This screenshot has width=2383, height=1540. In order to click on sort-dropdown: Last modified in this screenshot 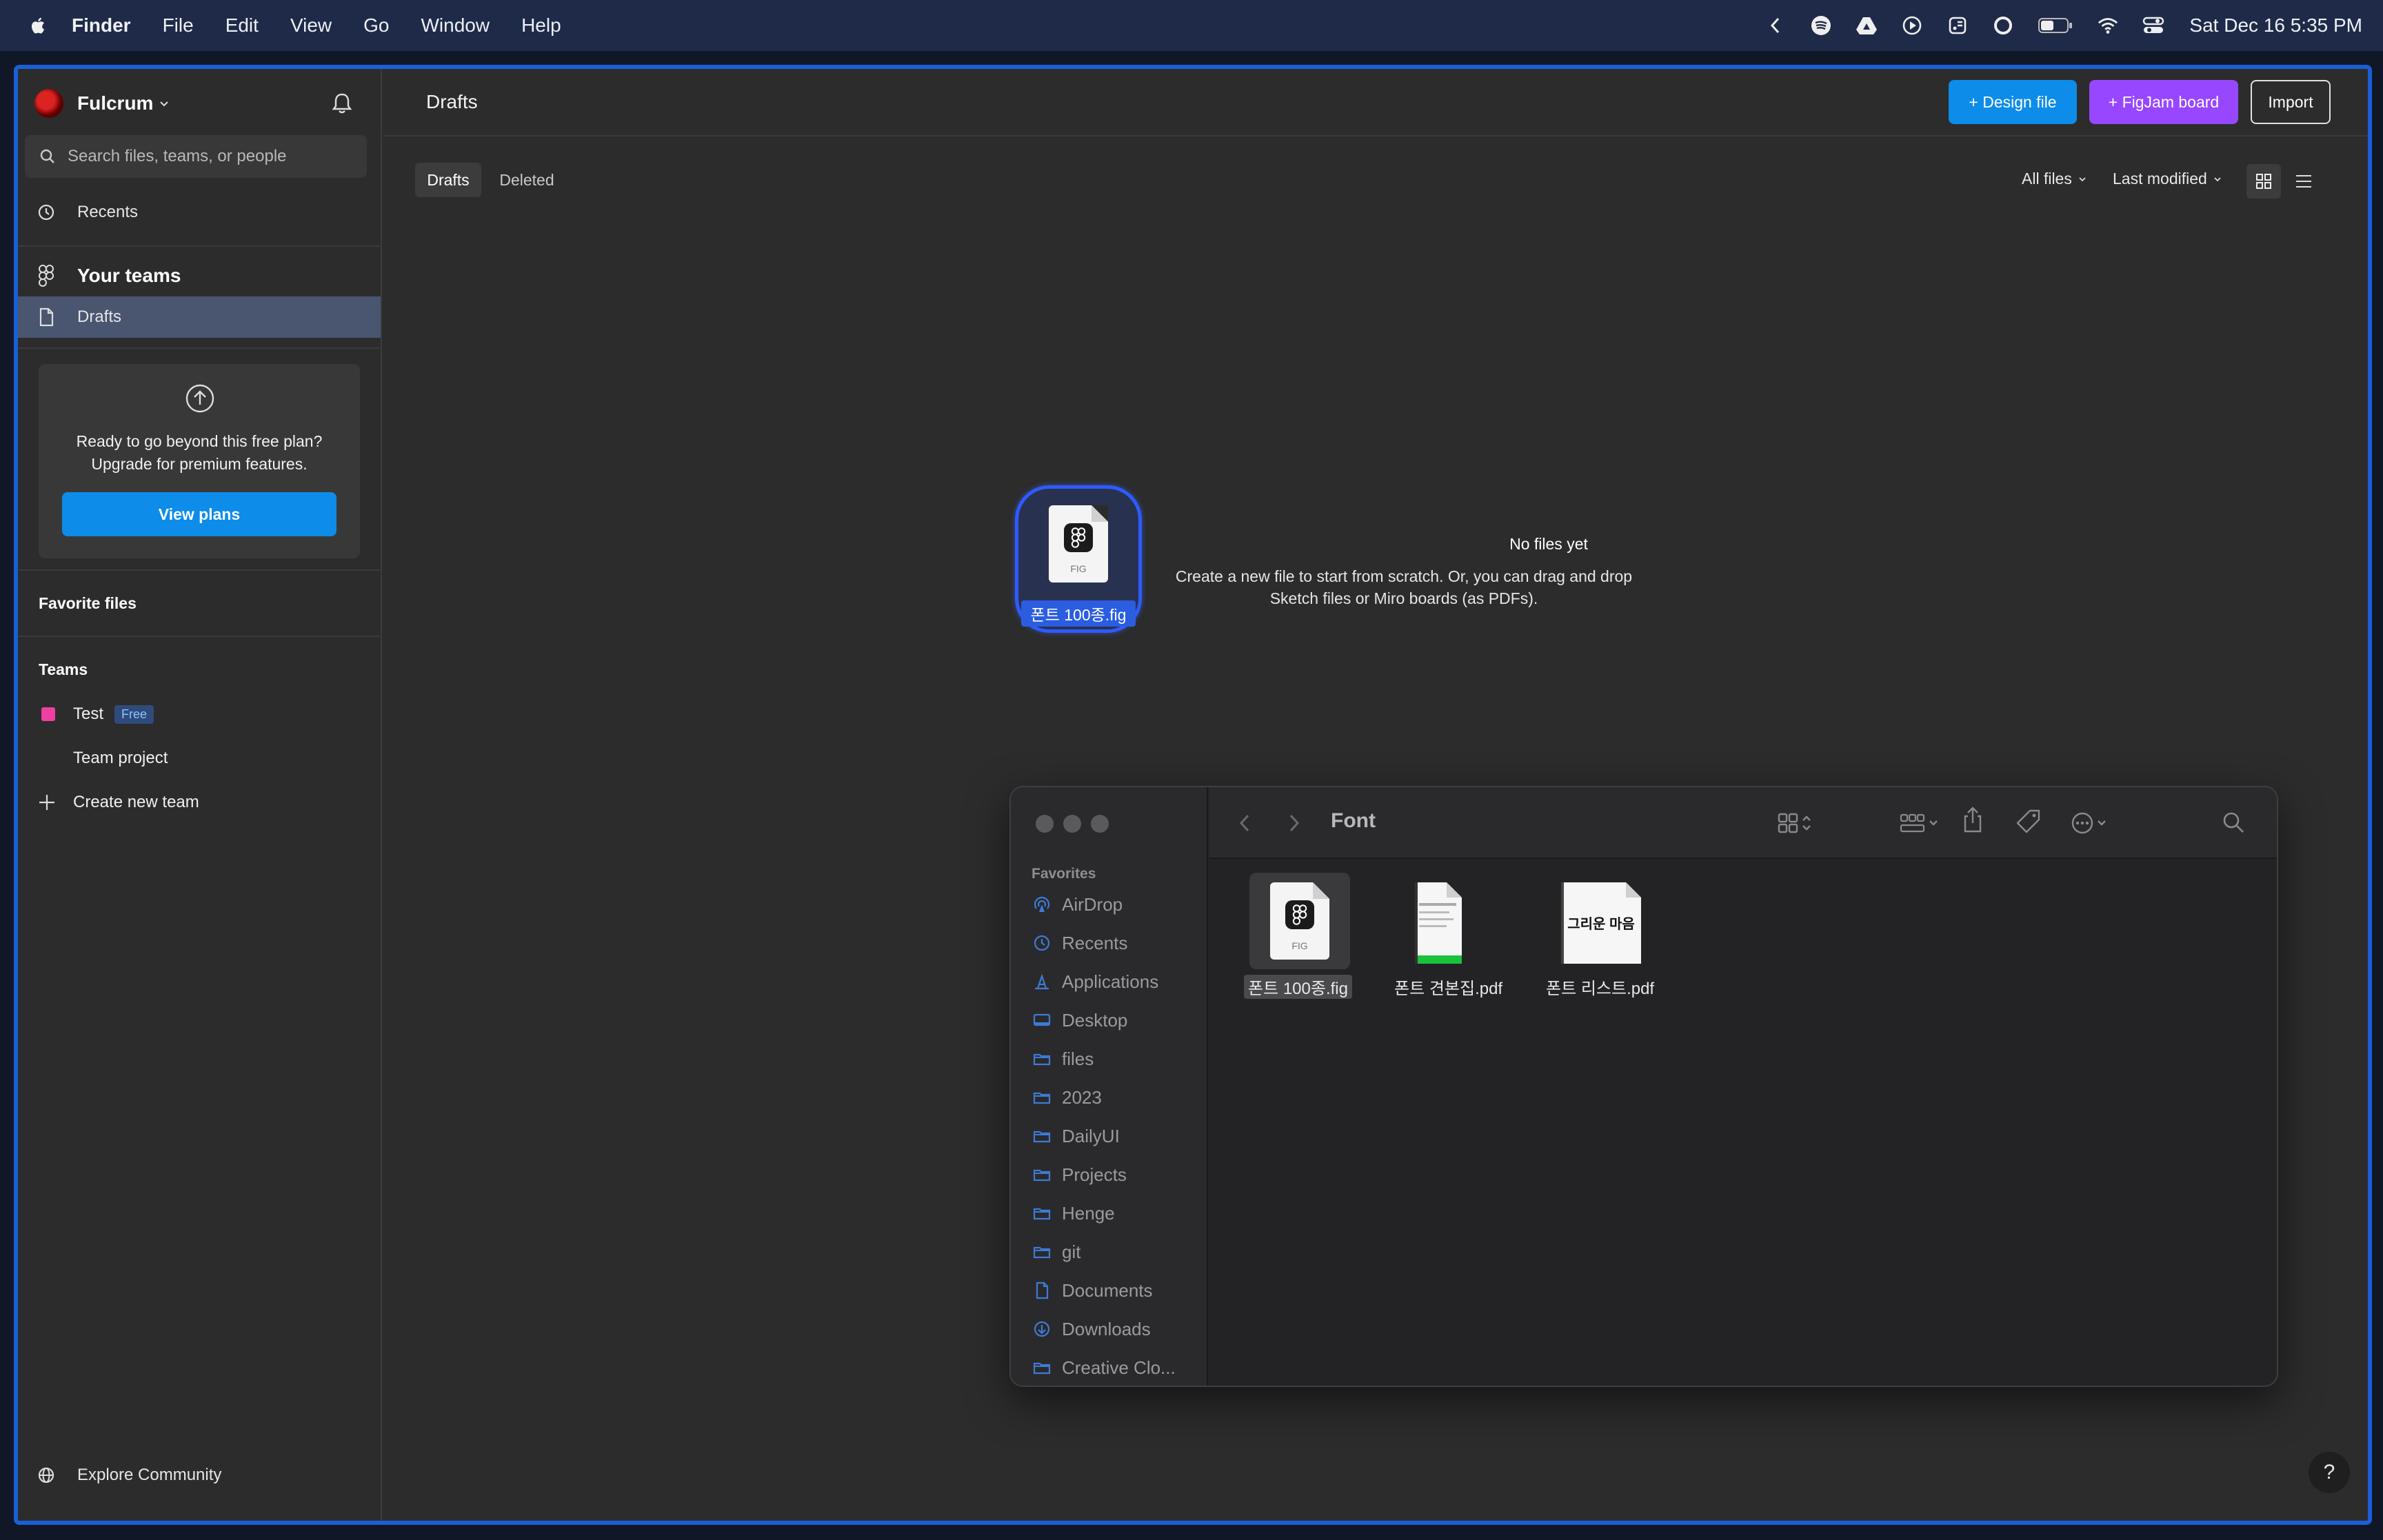, I will do `click(2167, 179)`.